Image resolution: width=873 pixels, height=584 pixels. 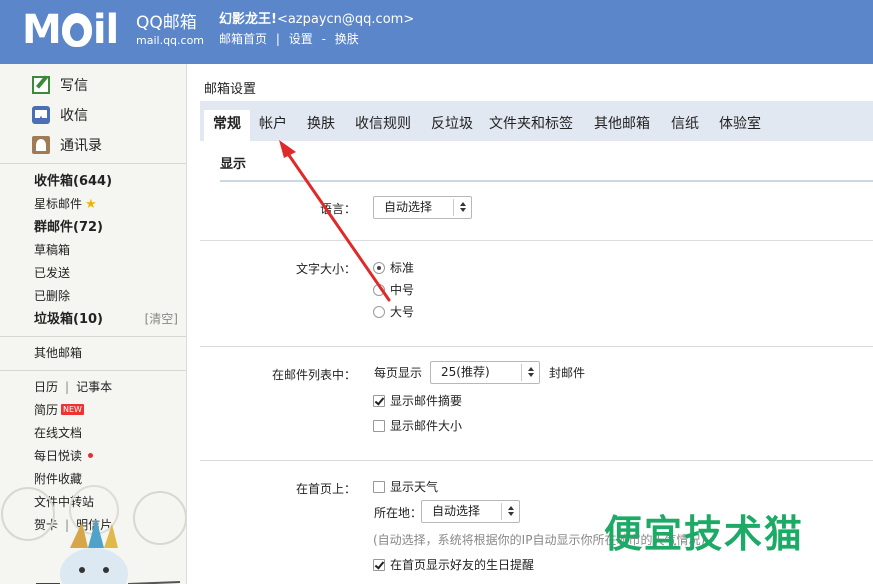 What do you see at coordinates (337, 209) in the screenshot?
I see `language-label: 语言：` at bounding box center [337, 209].